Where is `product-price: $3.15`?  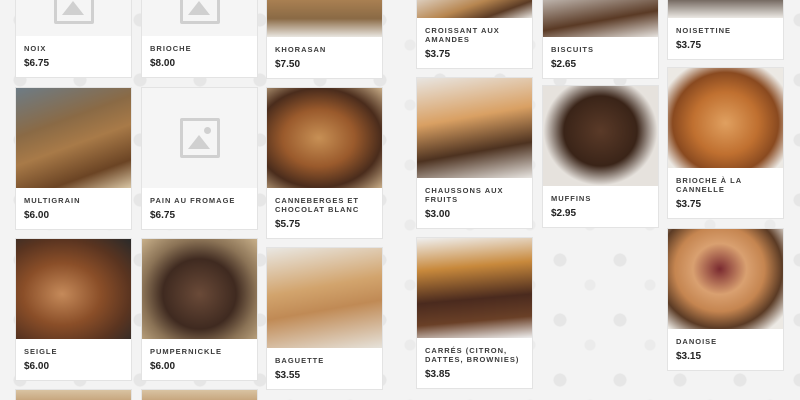
product-price: $3.15 is located at coordinates (689, 356).